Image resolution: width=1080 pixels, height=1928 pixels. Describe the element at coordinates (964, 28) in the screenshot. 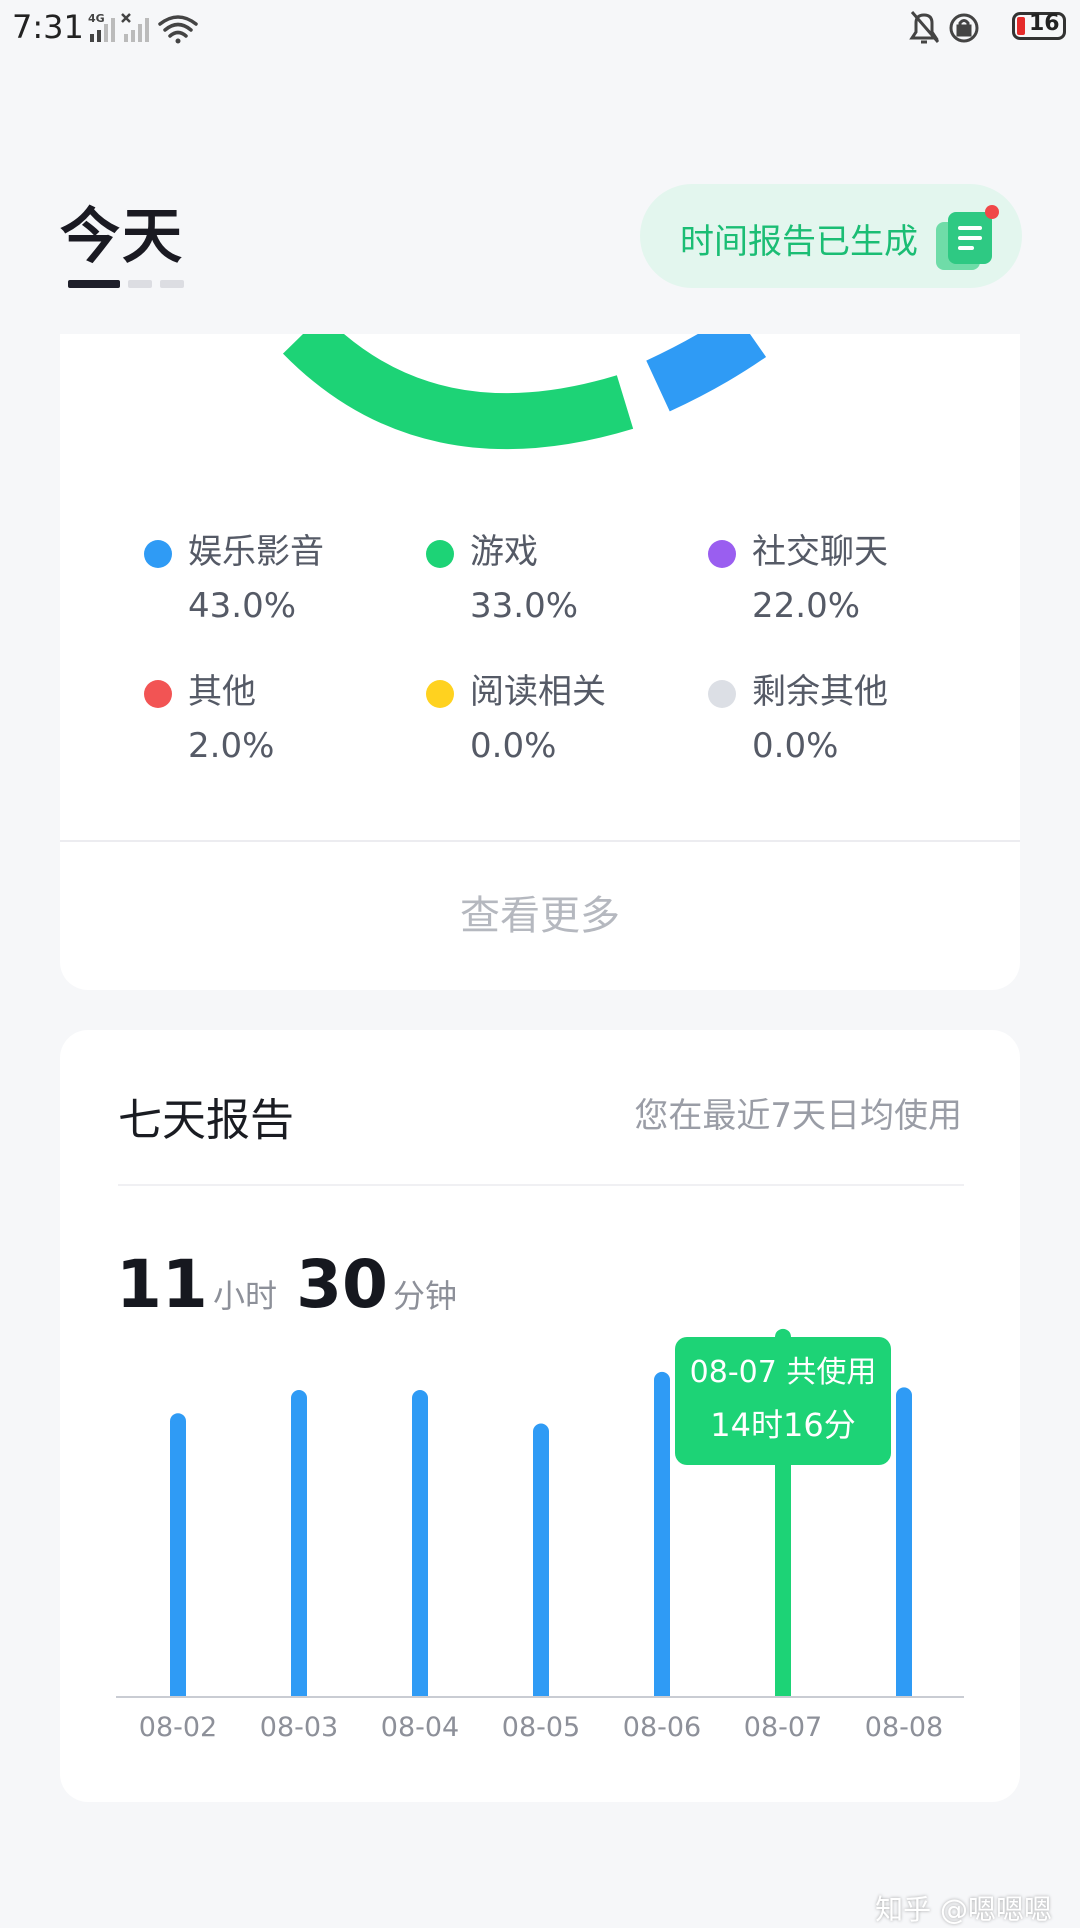

I see `rotation-lock-icon` at that location.